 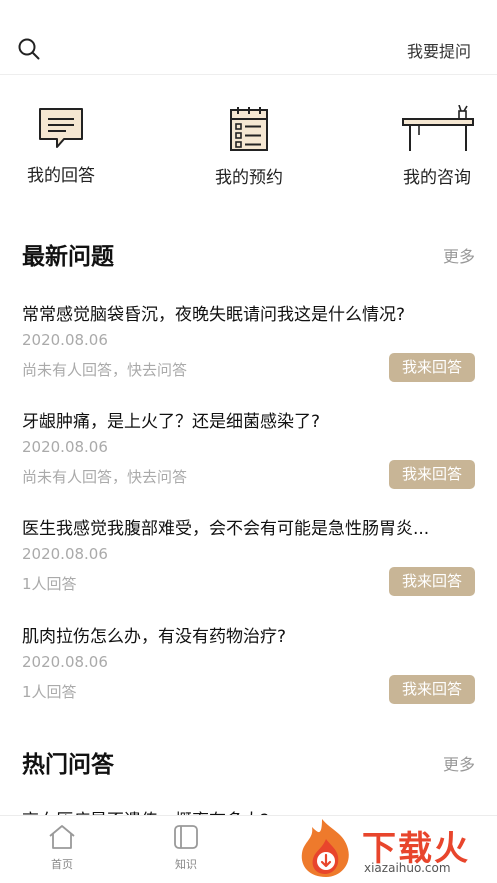 I want to click on latest-section-title: 最新问题, so click(x=68, y=257).